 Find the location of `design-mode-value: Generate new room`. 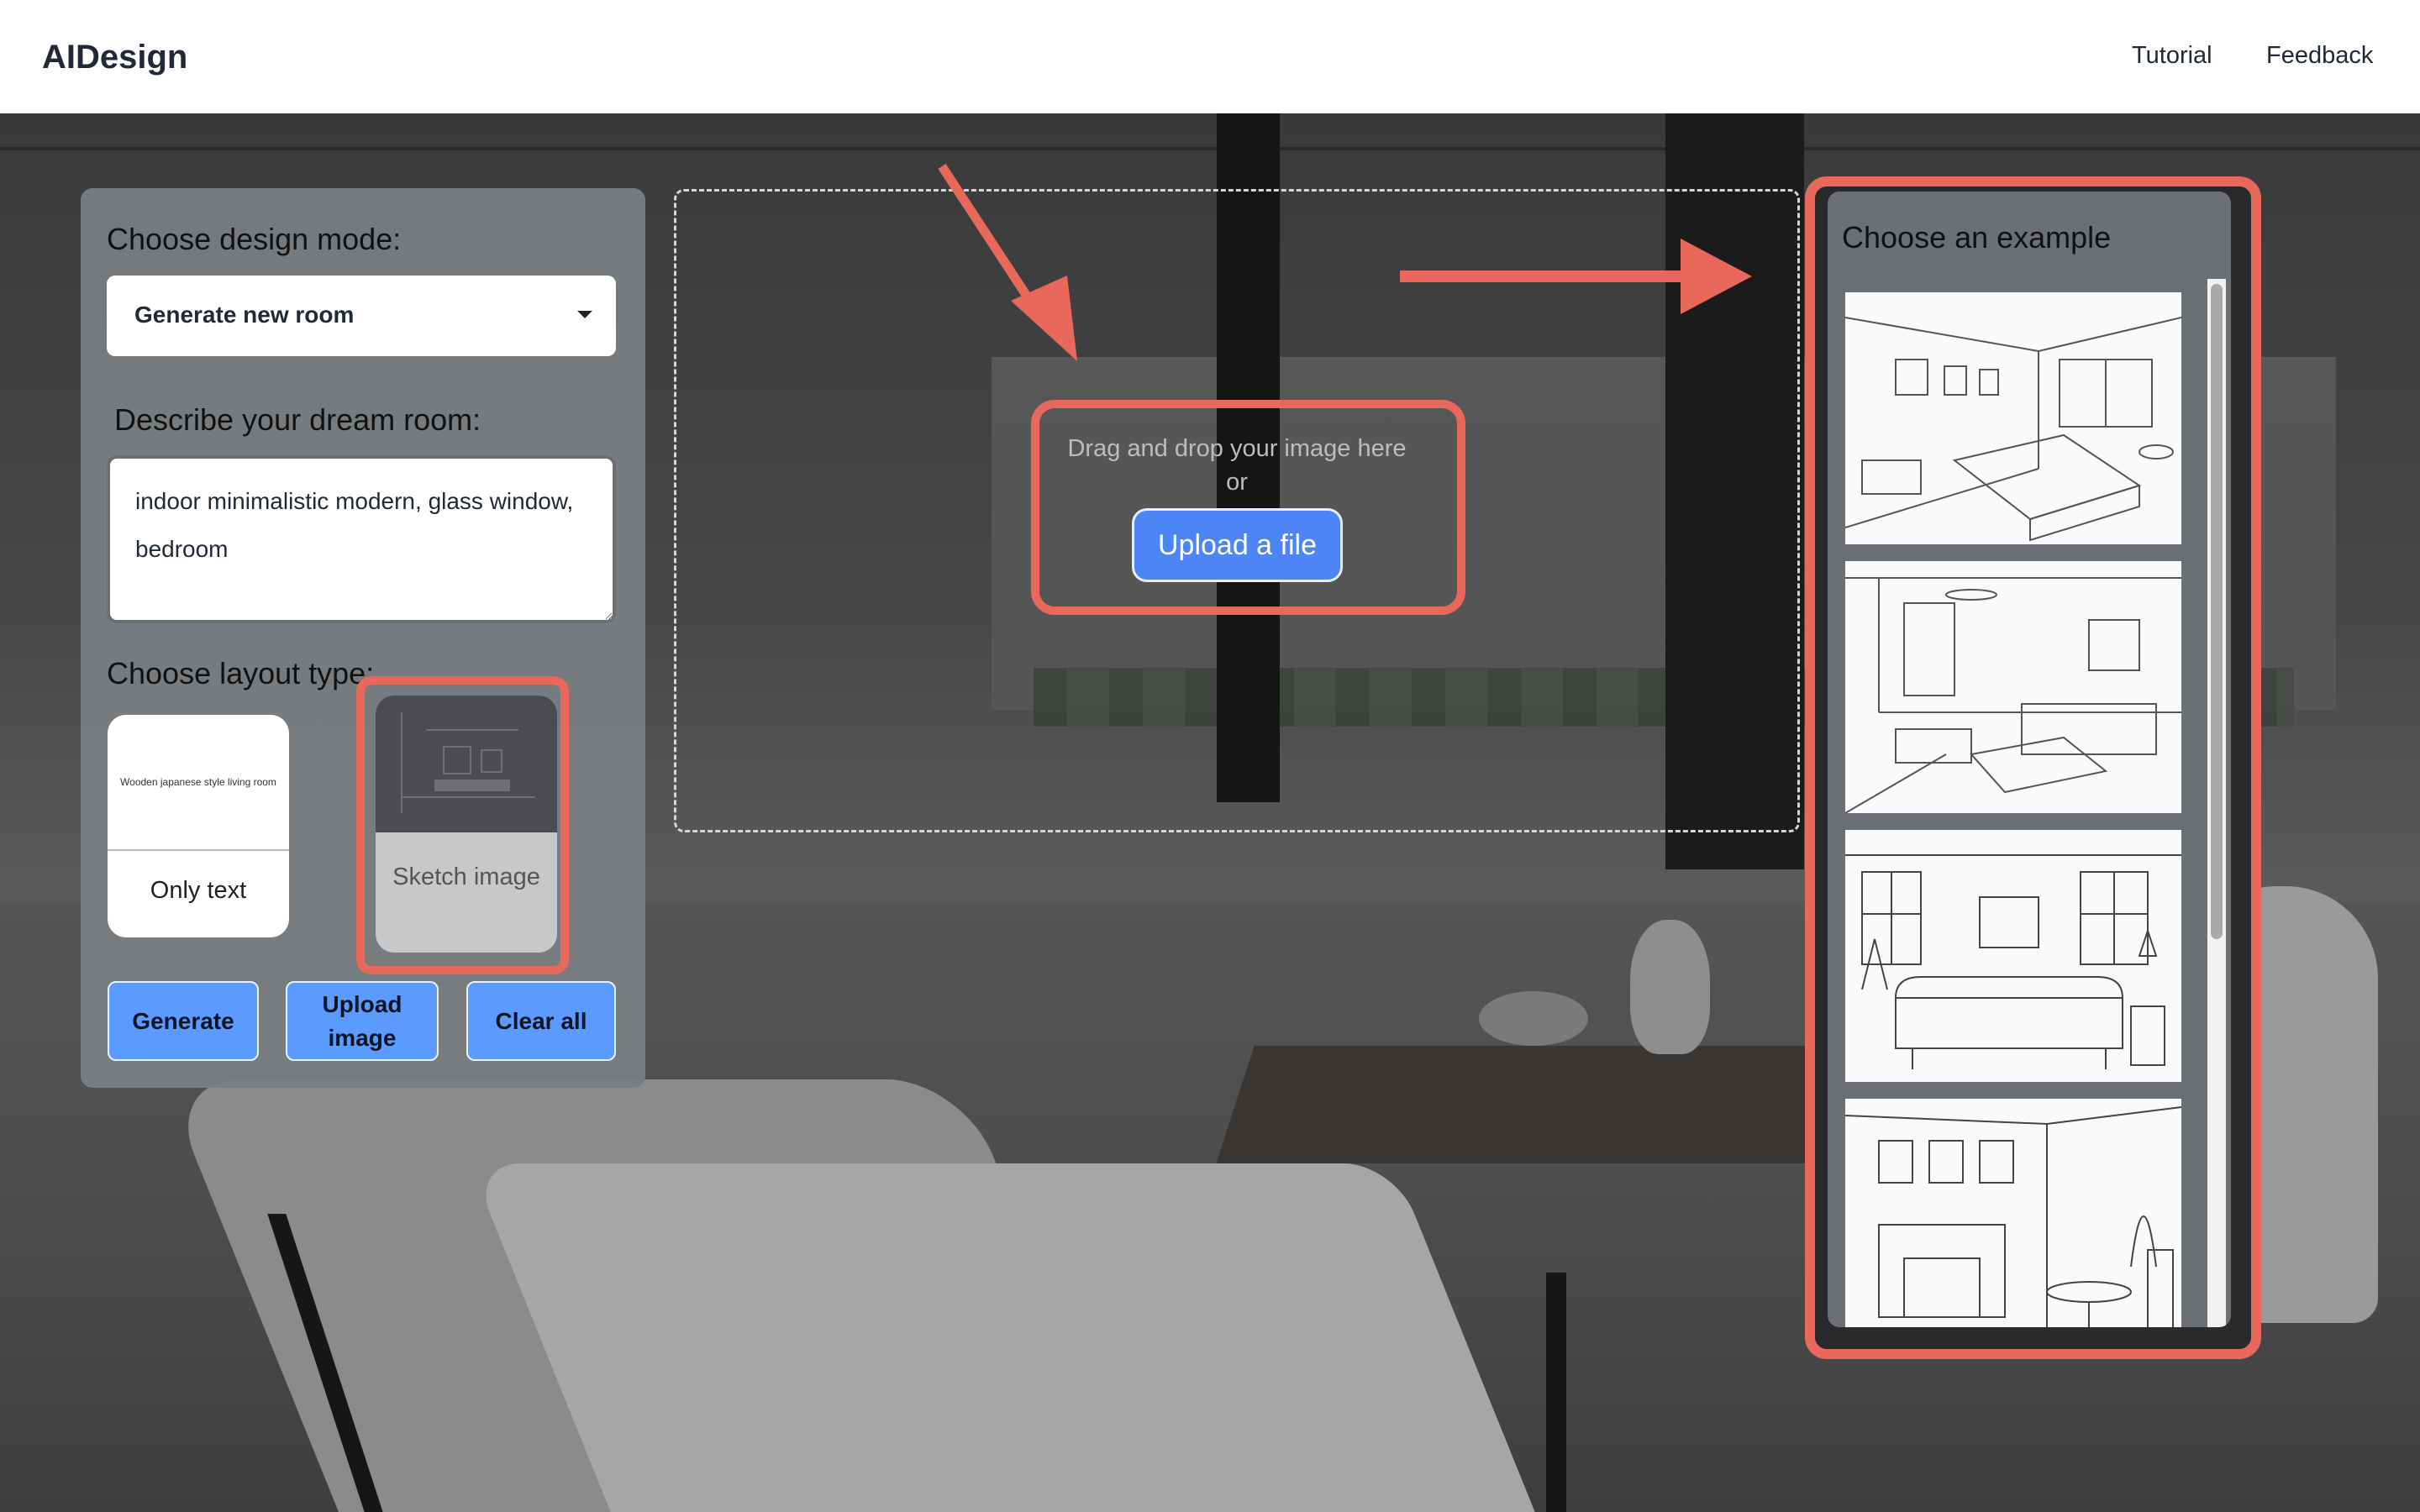

design-mode-value: Generate new room is located at coordinates (244, 315).